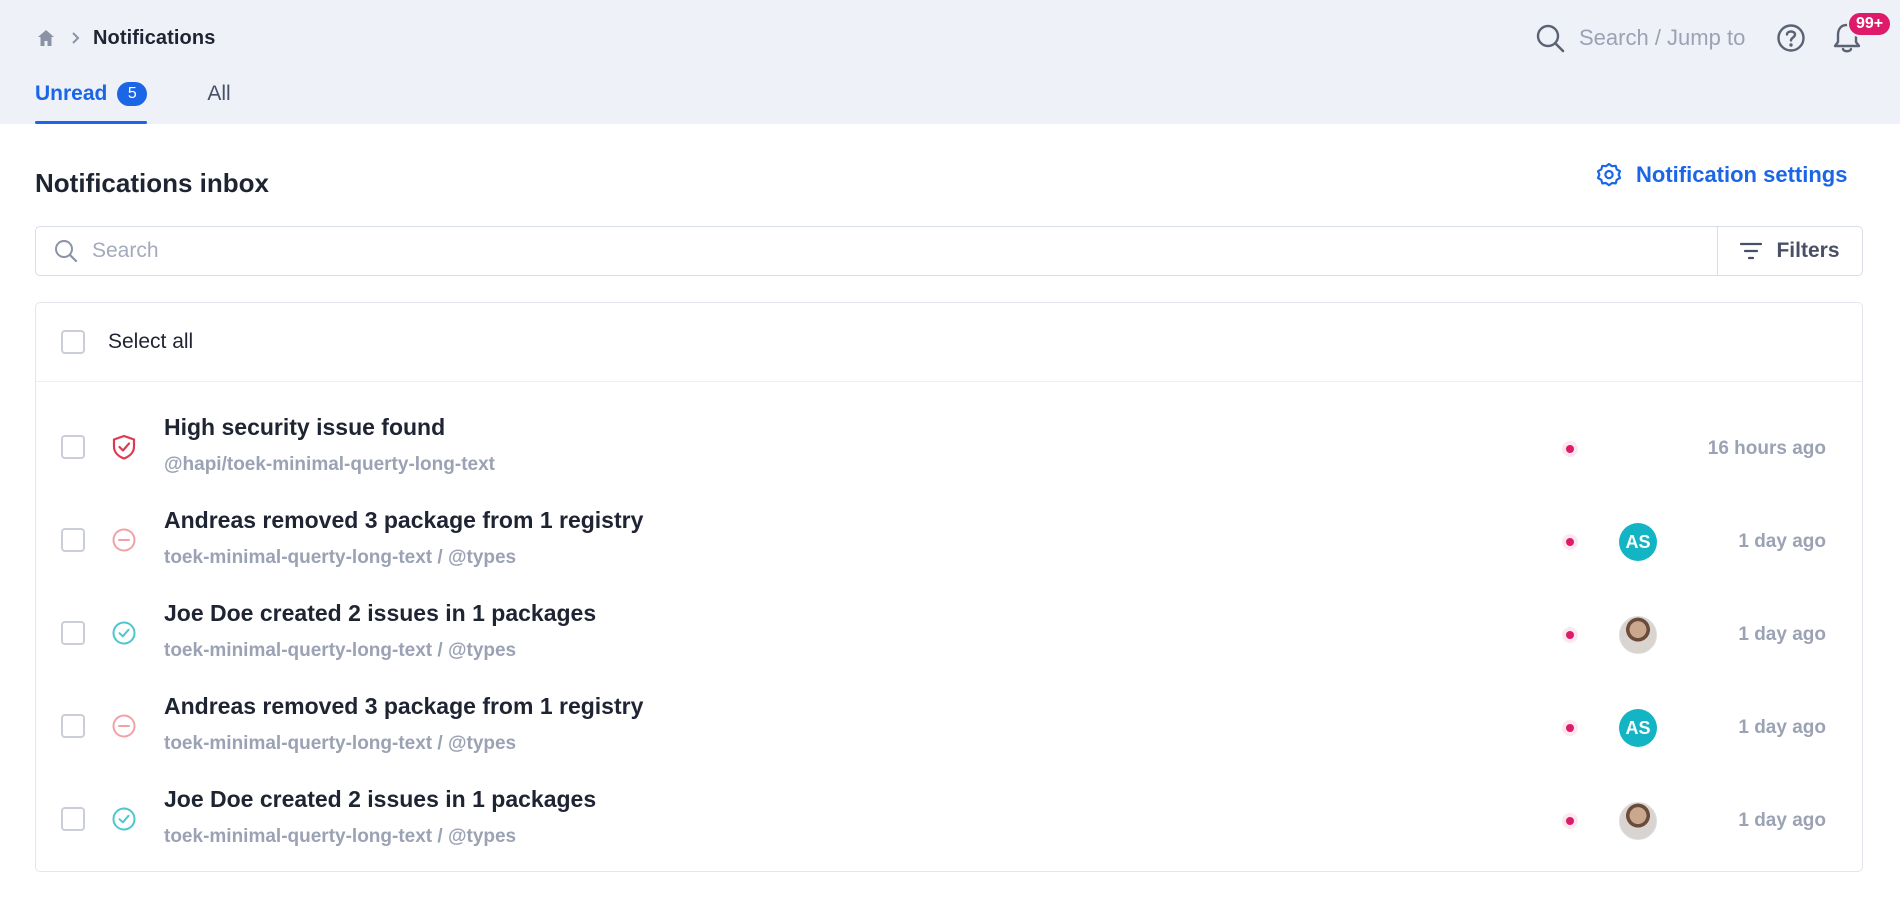  I want to click on gear-icon, so click(1609, 174).